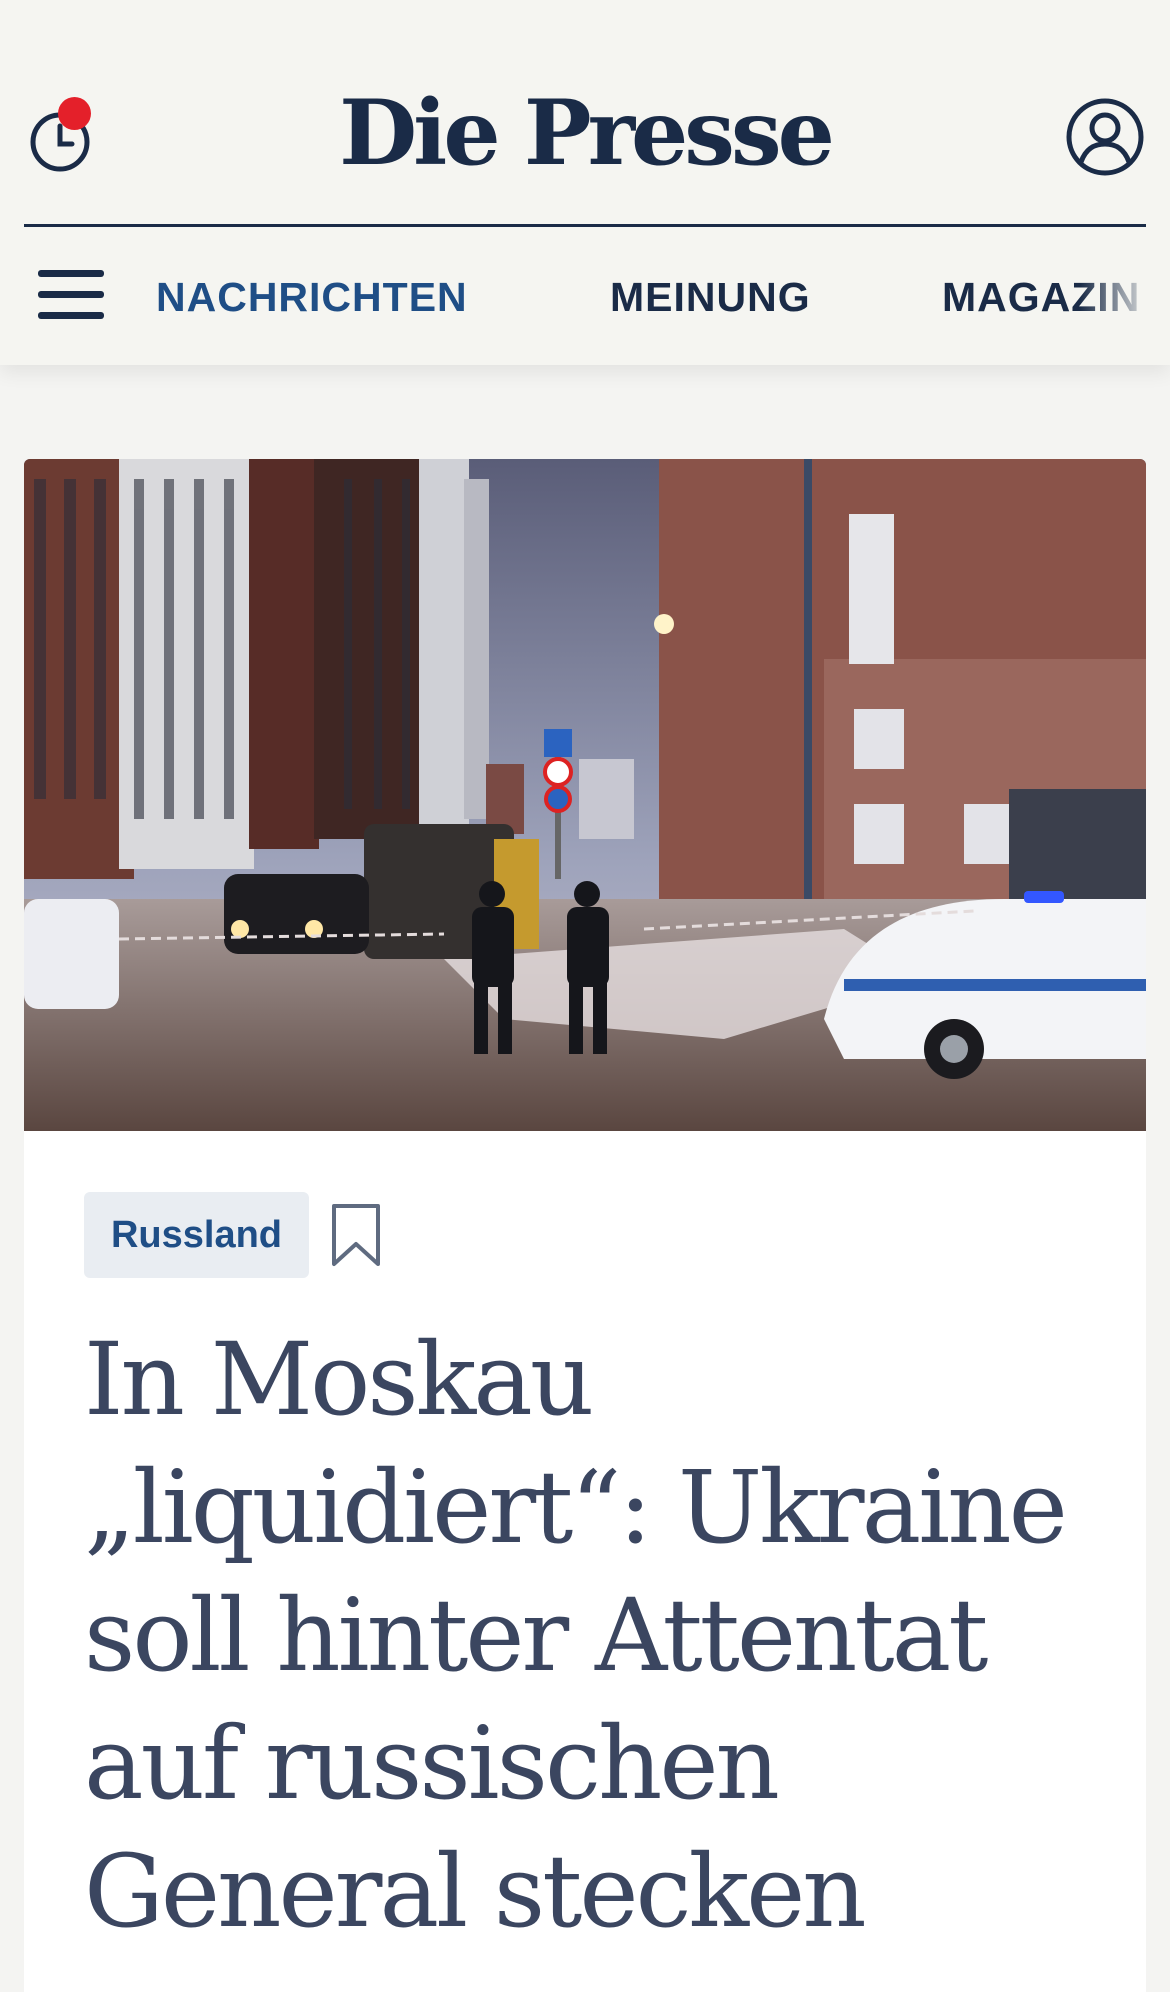  I want to click on bookmark-icon, so click(356, 1235).